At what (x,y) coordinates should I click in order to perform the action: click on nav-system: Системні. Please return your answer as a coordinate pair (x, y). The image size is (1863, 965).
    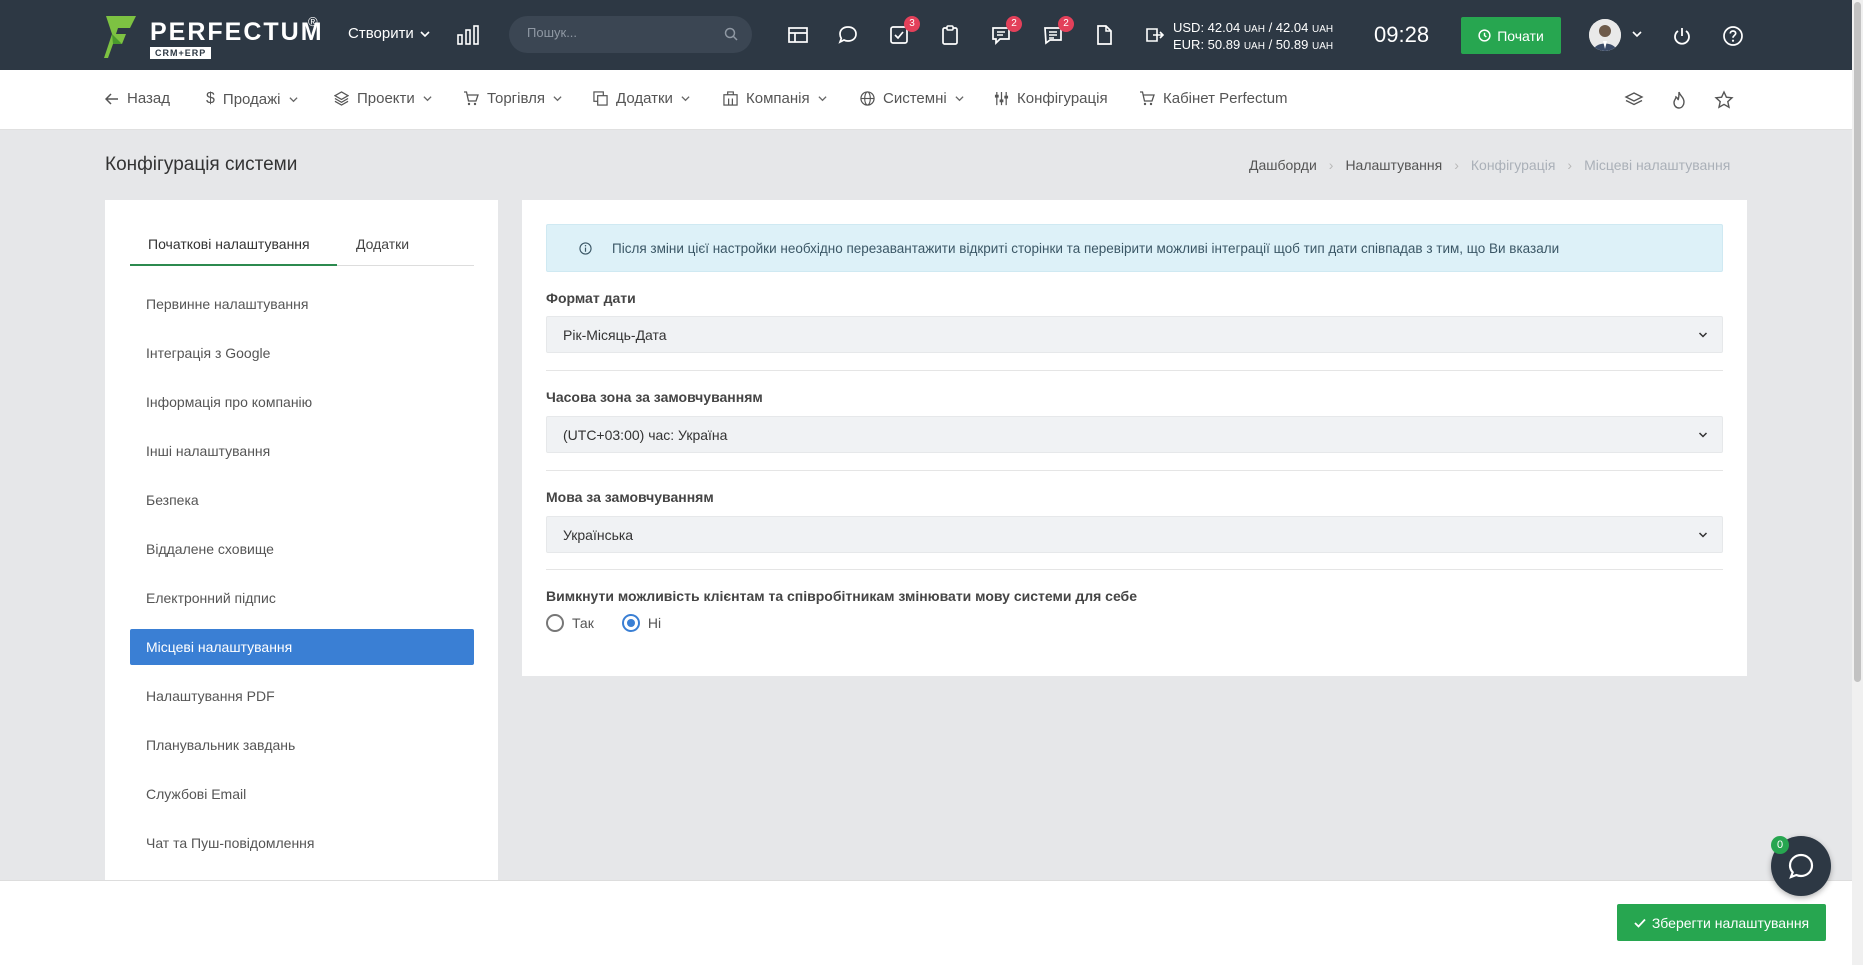
    Looking at the image, I should click on (912, 98).